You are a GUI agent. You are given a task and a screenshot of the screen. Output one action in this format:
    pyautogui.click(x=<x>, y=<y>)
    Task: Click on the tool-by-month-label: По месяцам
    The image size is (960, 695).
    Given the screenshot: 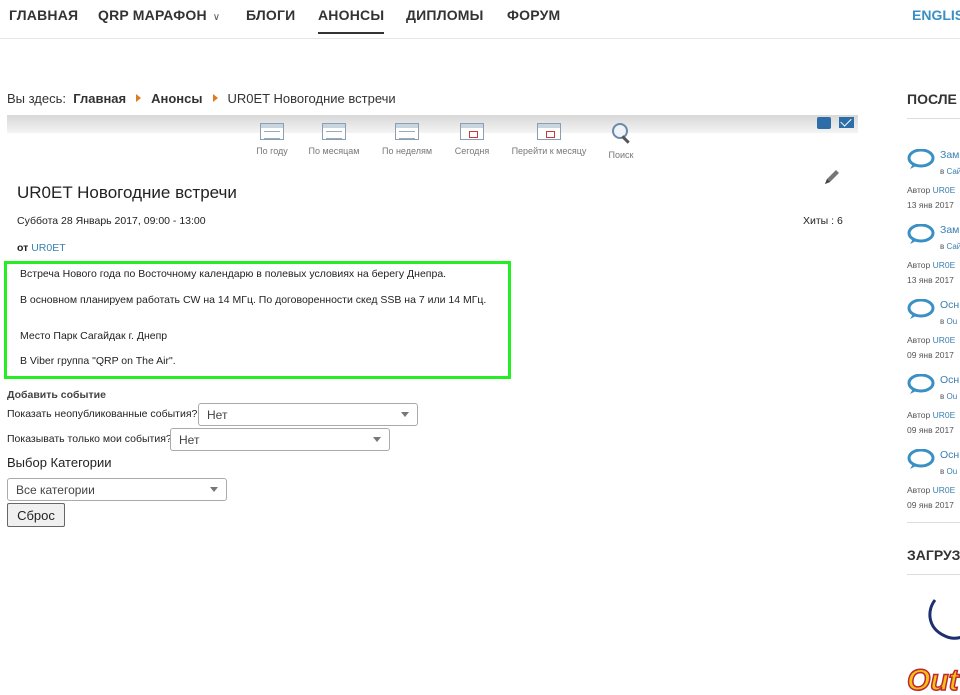 What is the action you would take?
    pyautogui.click(x=334, y=151)
    